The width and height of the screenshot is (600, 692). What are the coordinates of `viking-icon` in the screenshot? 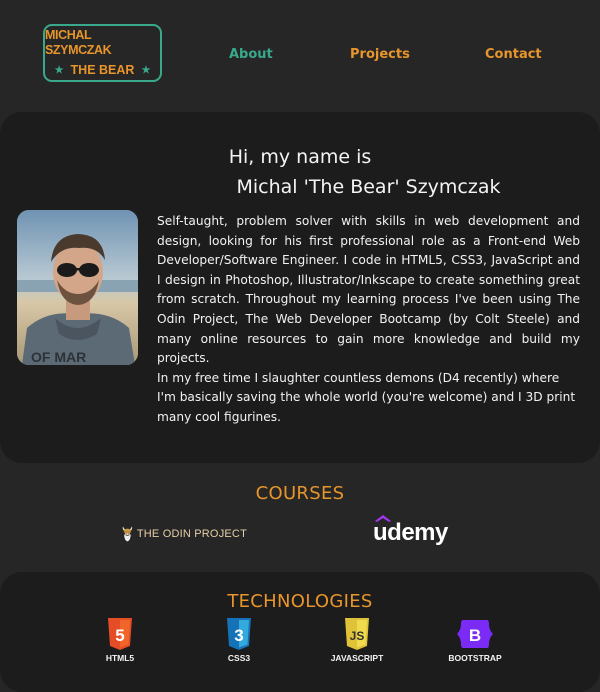 It's located at (127, 534).